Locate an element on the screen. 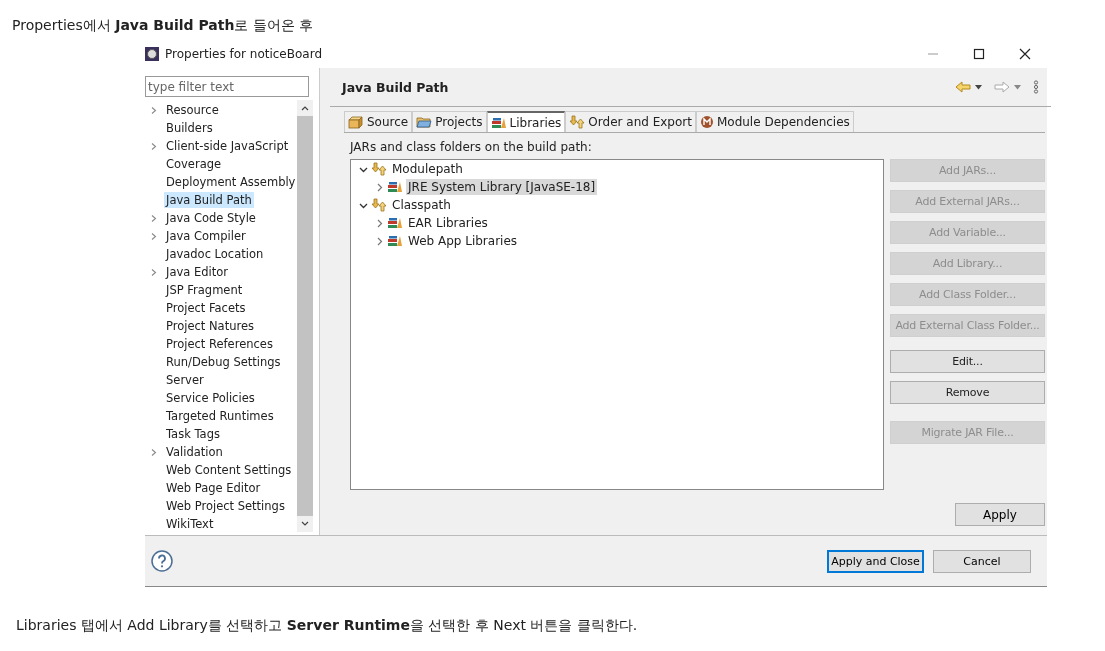 This screenshot has width=1105, height=651. nav-item: Run/Debug Settings is located at coordinates (223, 362).